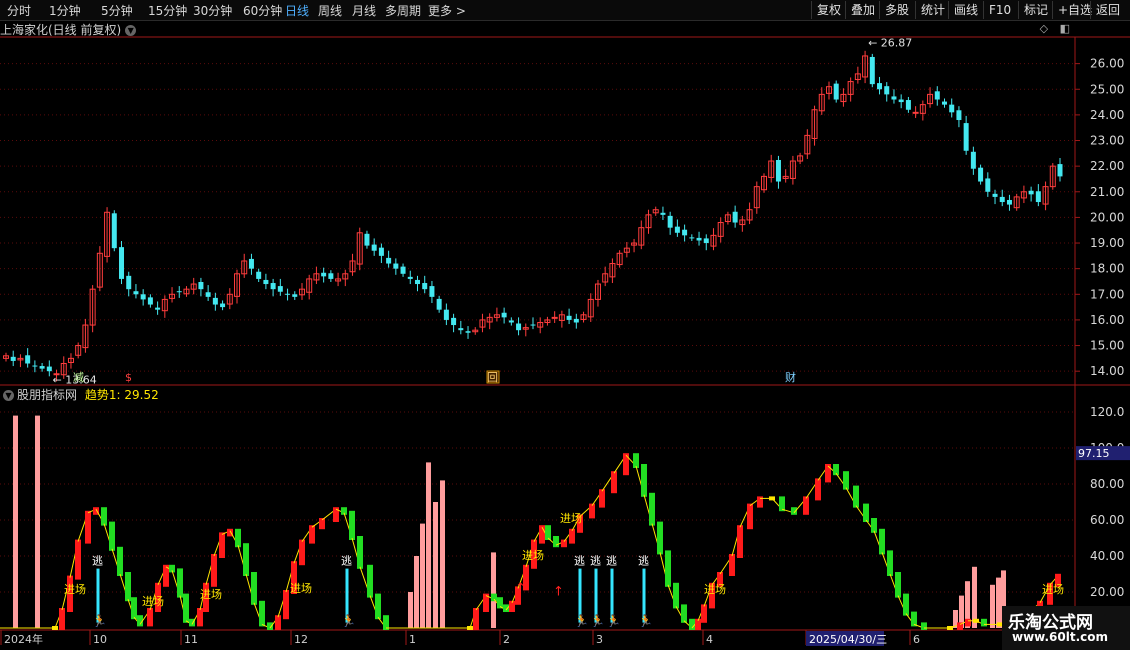 Image resolution: width=1130 pixels, height=650 pixels. Describe the element at coordinates (1065, 28) in the screenshot. I see `maximize-icon: ◧` at that location.